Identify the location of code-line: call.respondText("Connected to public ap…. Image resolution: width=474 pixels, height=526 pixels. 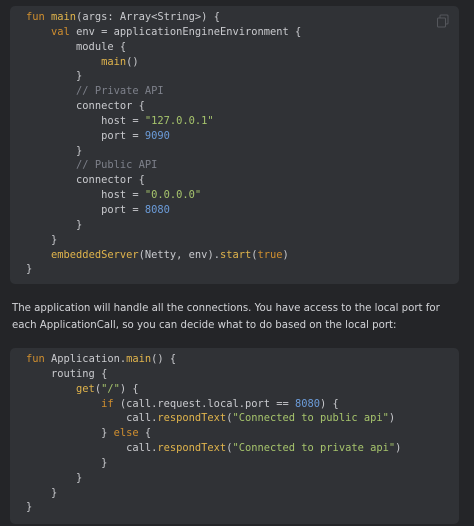
(242, 418).